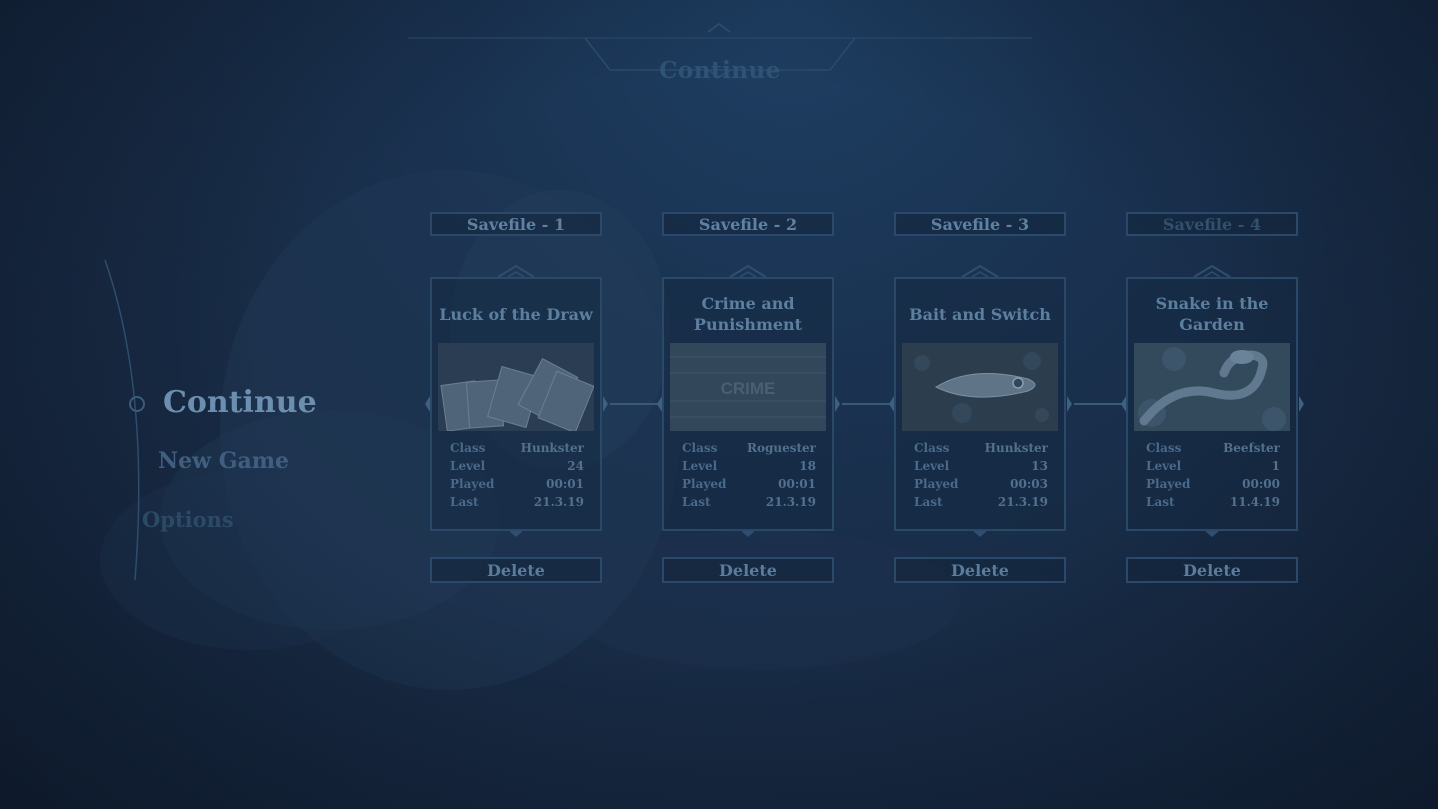 This screenshot has width=1438, height=809. Describe the element at coordinates (1029, 484) in the screenshot. I see `stat-value-played: 00:03` at that location.